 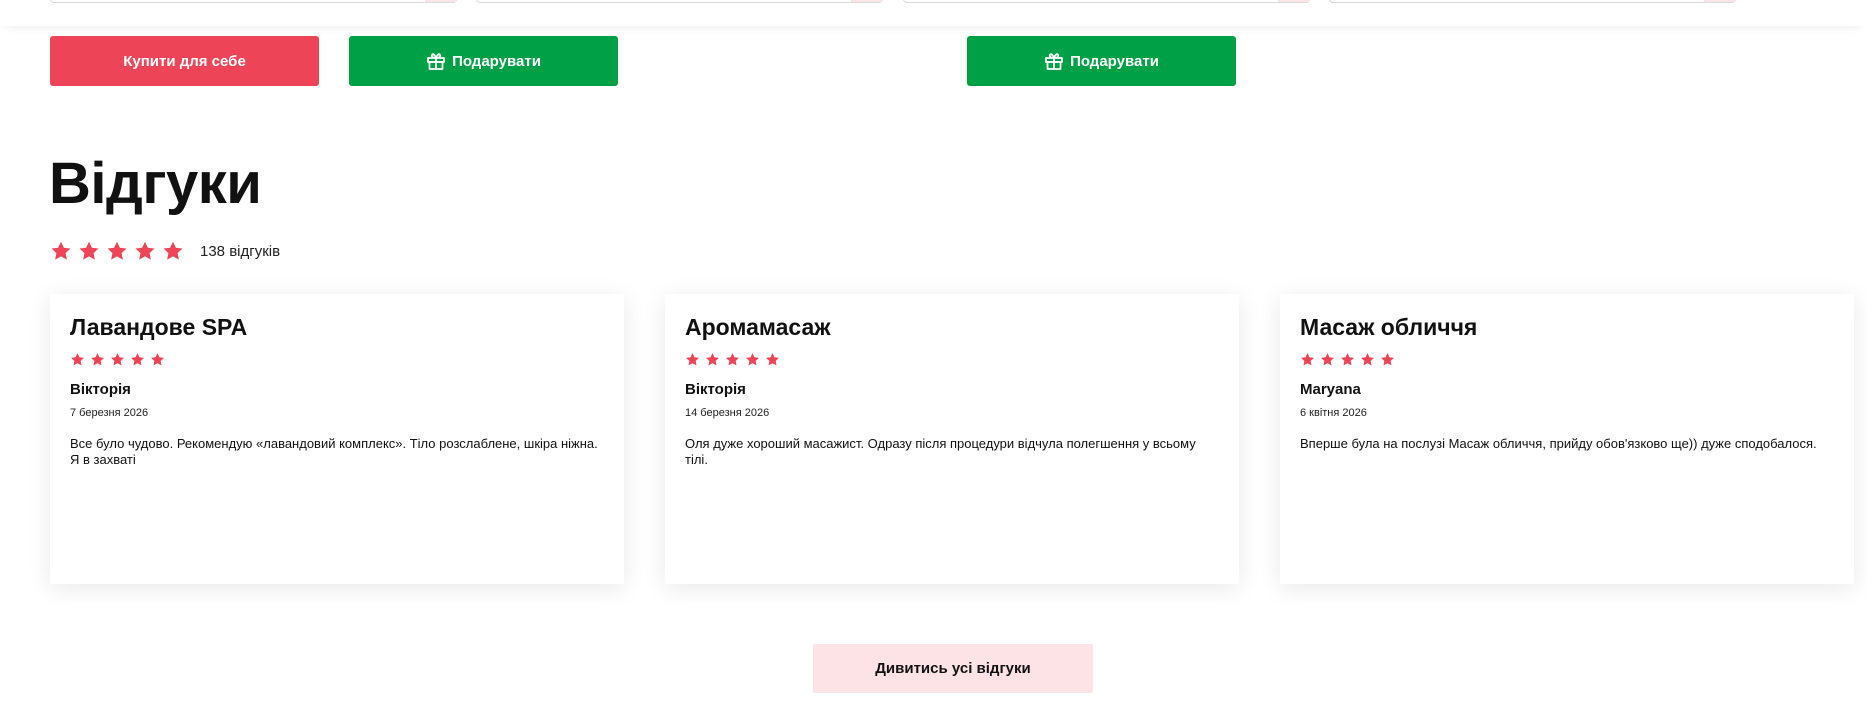 I want to click on review-date: 7 березня 2026, so click(x=109, y=412).